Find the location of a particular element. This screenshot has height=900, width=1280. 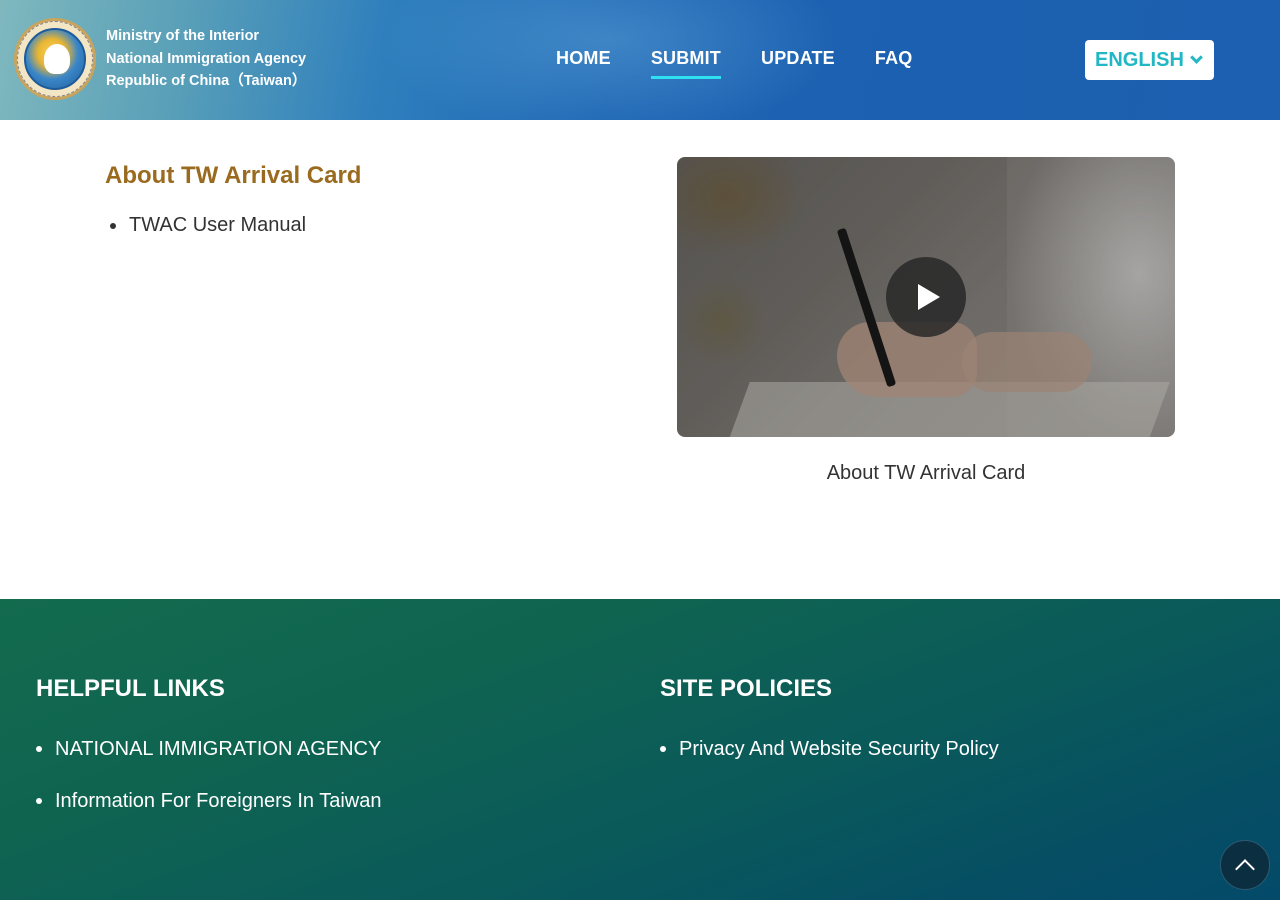

site-policies-heading: SITE POLICIES is located at coordinates (746, 688).